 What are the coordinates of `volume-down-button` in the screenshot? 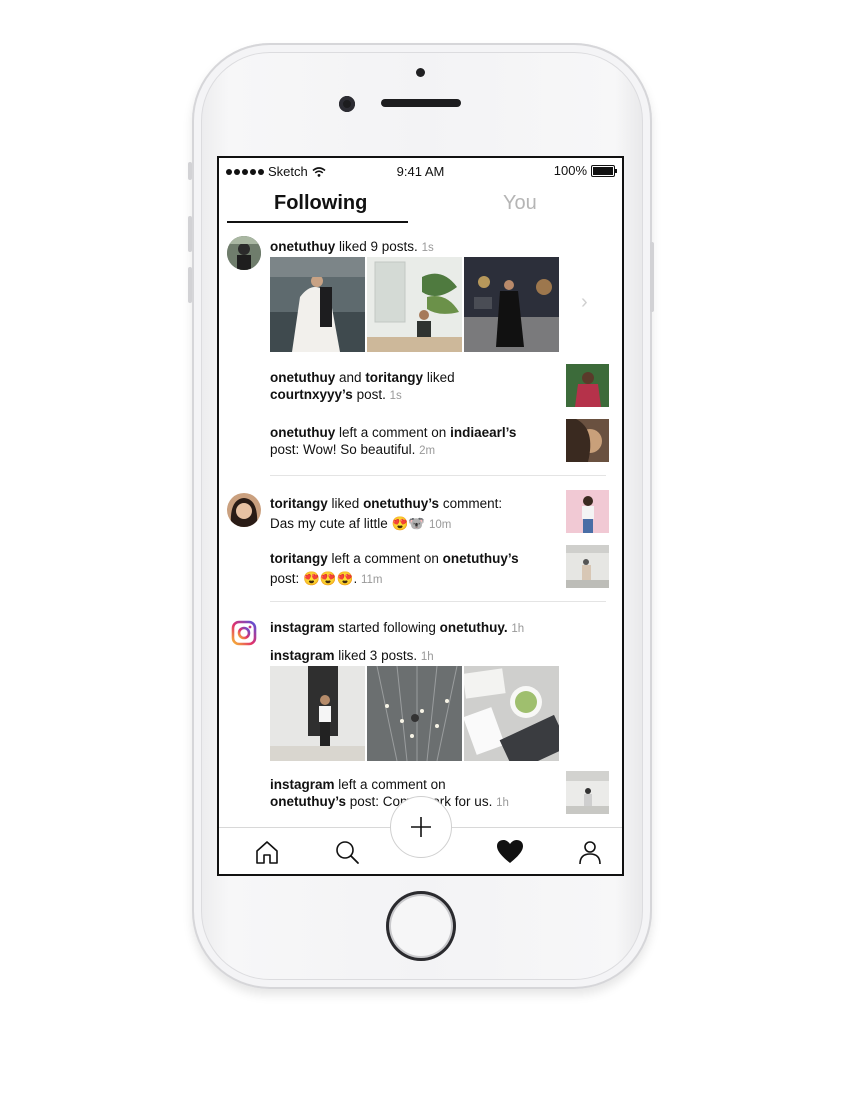 It's located at (190, 285).